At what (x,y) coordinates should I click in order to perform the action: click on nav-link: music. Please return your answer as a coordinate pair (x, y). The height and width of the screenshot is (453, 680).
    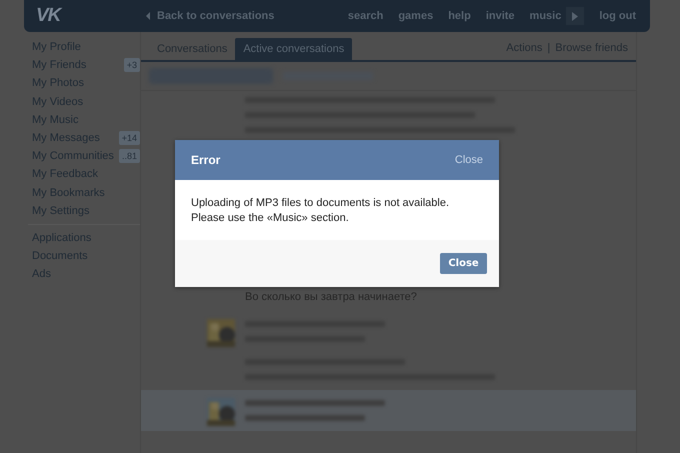
    Looking at the image, I should click on (546, 16).